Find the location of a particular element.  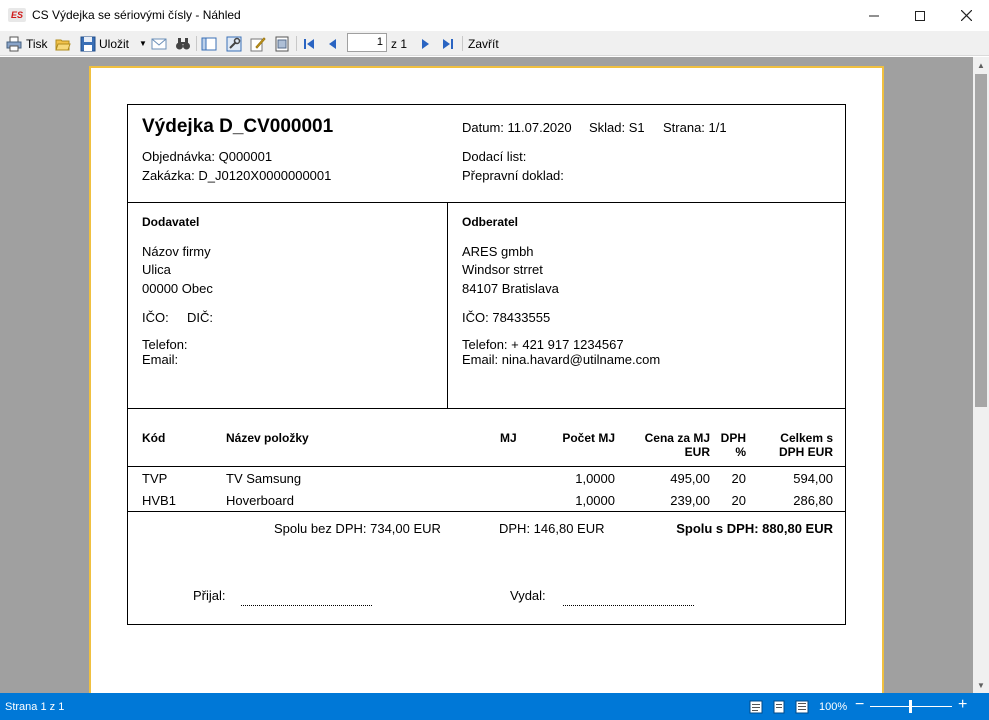

wrench-icon is located at coordinates (234, 43).